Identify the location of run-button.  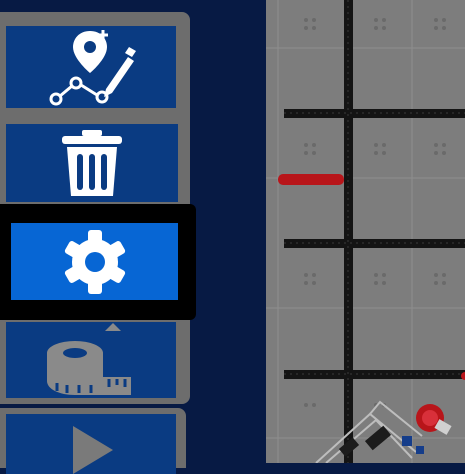
(91, 444).